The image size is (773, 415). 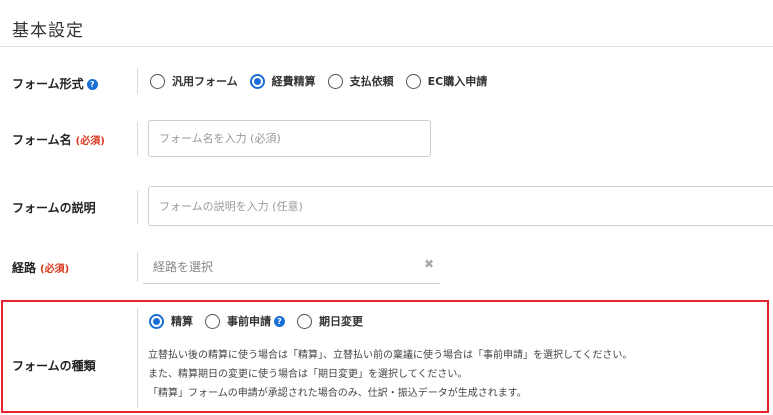 I want to click on radio-pre-application: 事前申請?, so click(x=245, y=321).